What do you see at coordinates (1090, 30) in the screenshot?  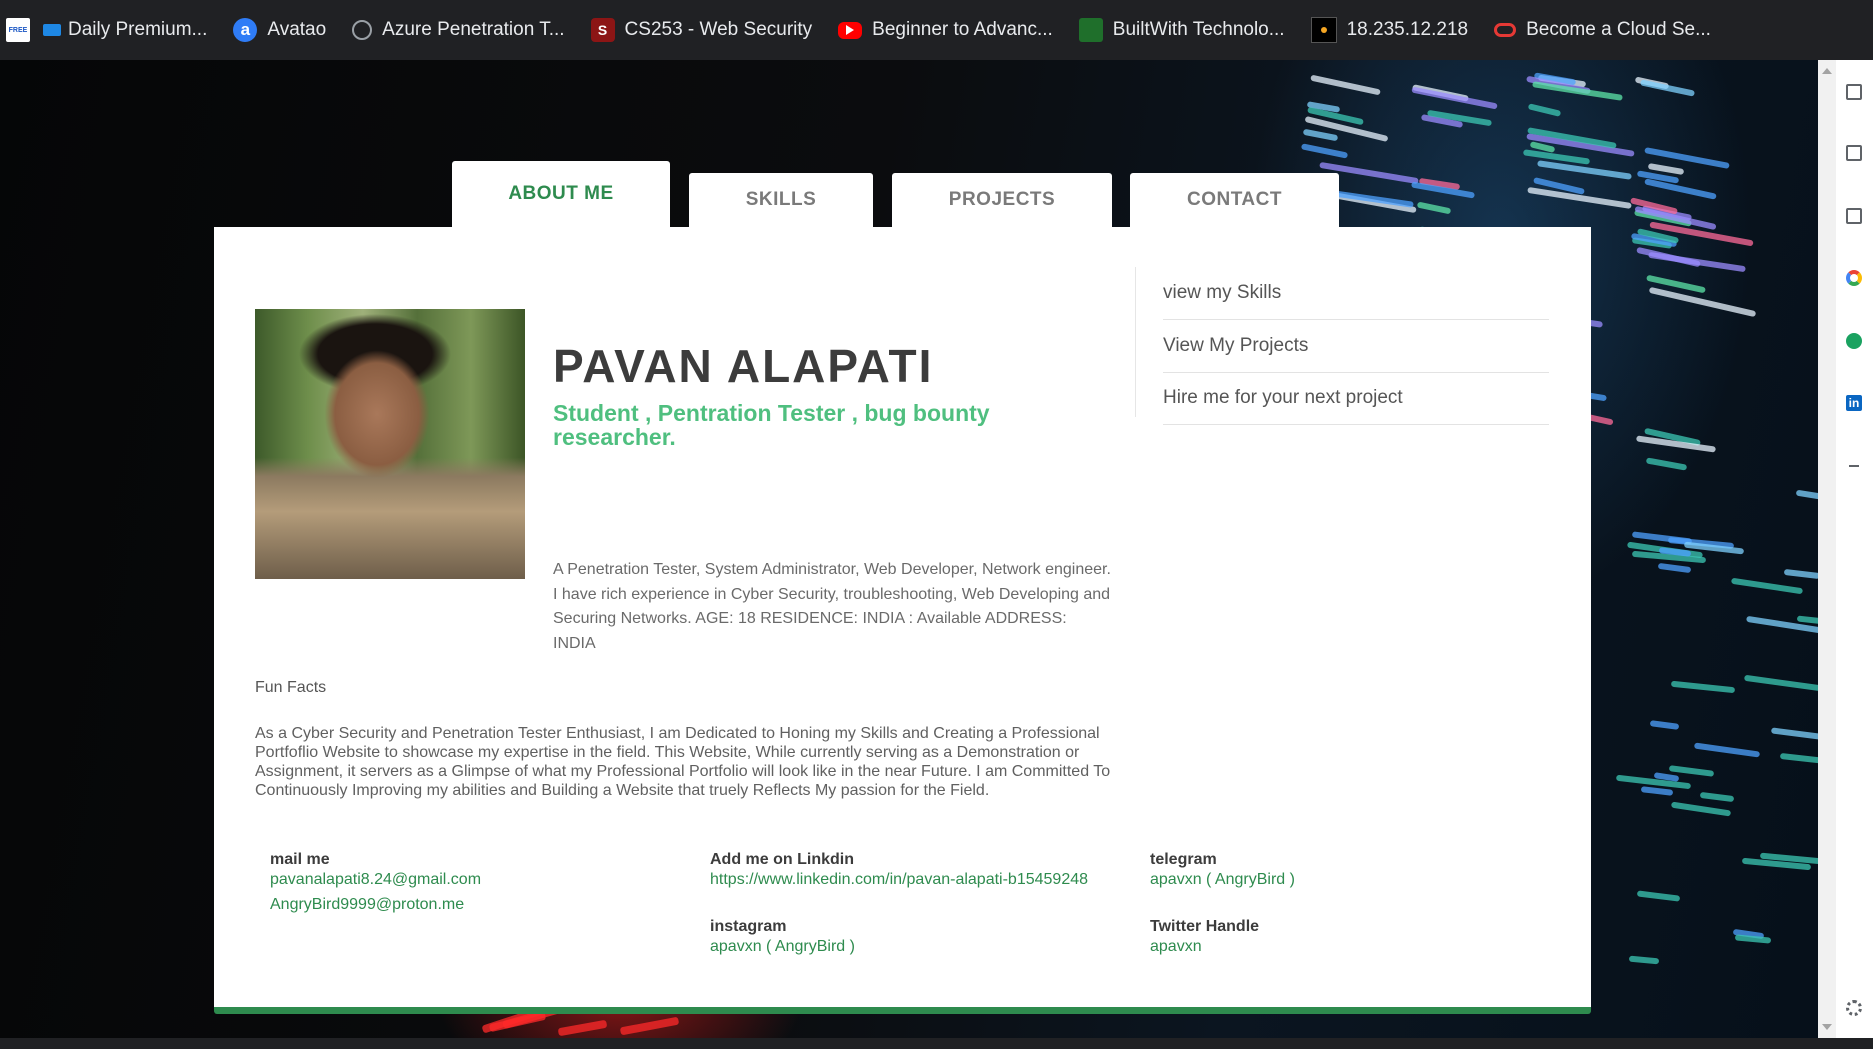 I see `builtwith-icon` at bounding box center [1090, 30].